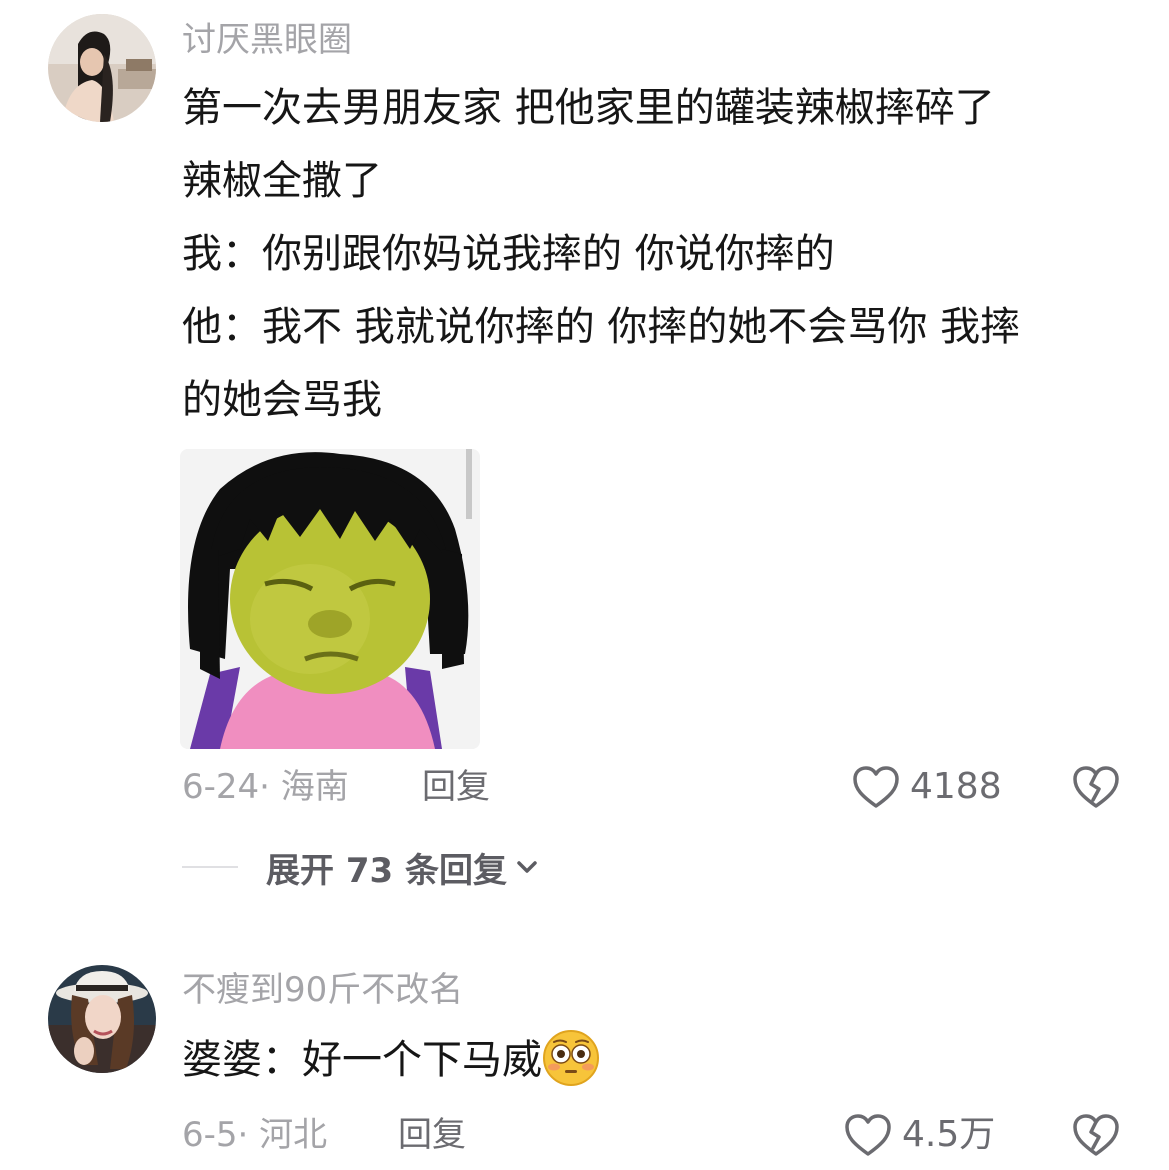 This screenshot has height=1170, width=1169. I want to click on comment-text-content: 婆婆：好一个下马威, so click(362, 1060).